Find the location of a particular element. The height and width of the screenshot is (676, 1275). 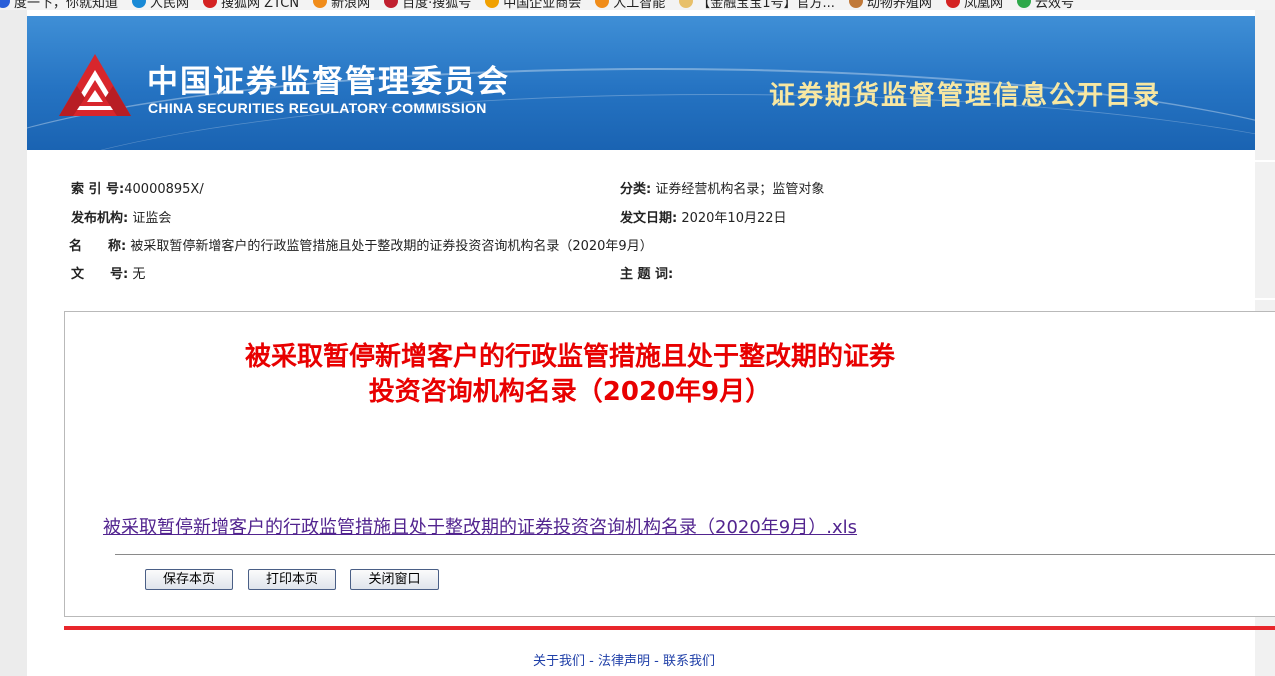

close-window-button: 关闭窗口 is located at coordinates (394, 579).